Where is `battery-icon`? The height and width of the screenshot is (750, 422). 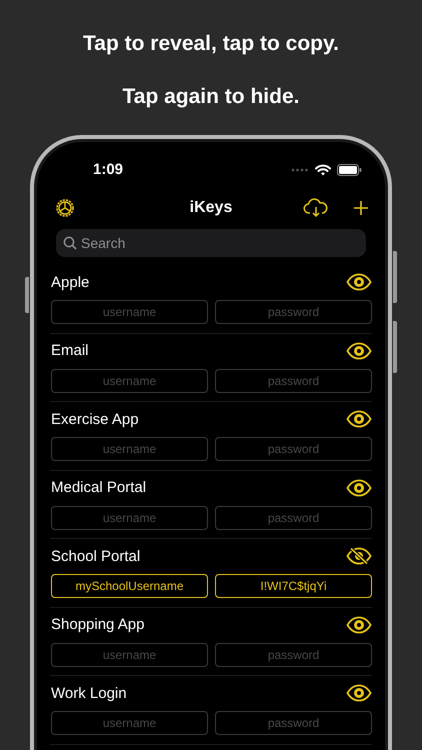 battery-icon is located at coordinates (349, 170).